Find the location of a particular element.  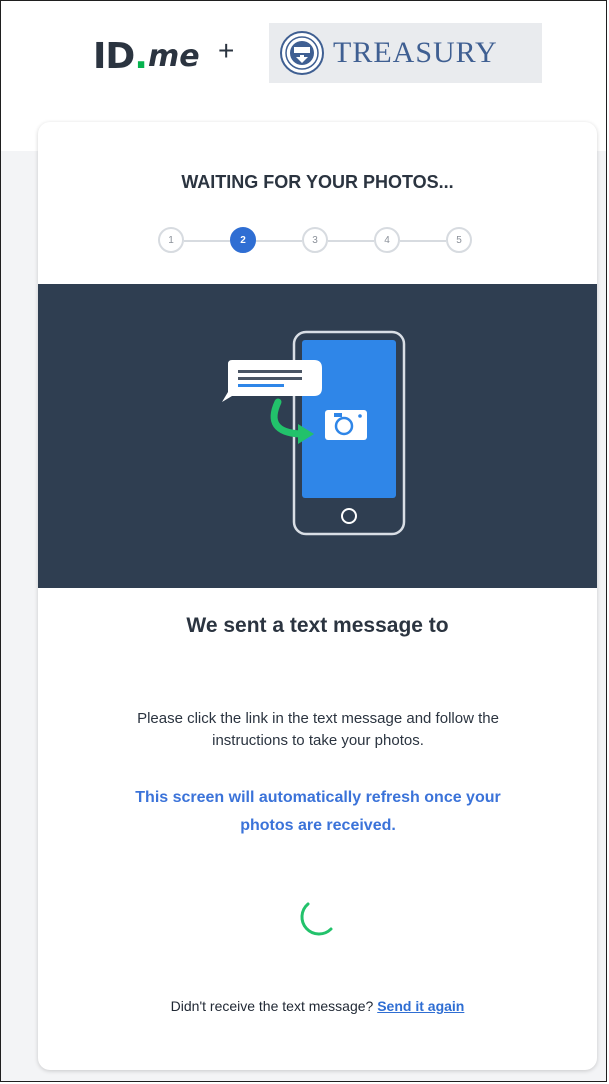

loading-spinner-icon is located at coordinates (316, 919).